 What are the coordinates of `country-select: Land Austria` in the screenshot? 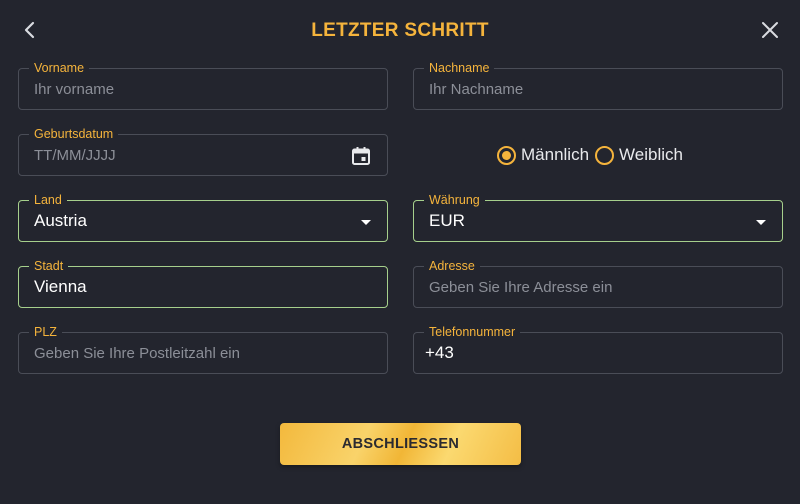 It's located at (203, 217).